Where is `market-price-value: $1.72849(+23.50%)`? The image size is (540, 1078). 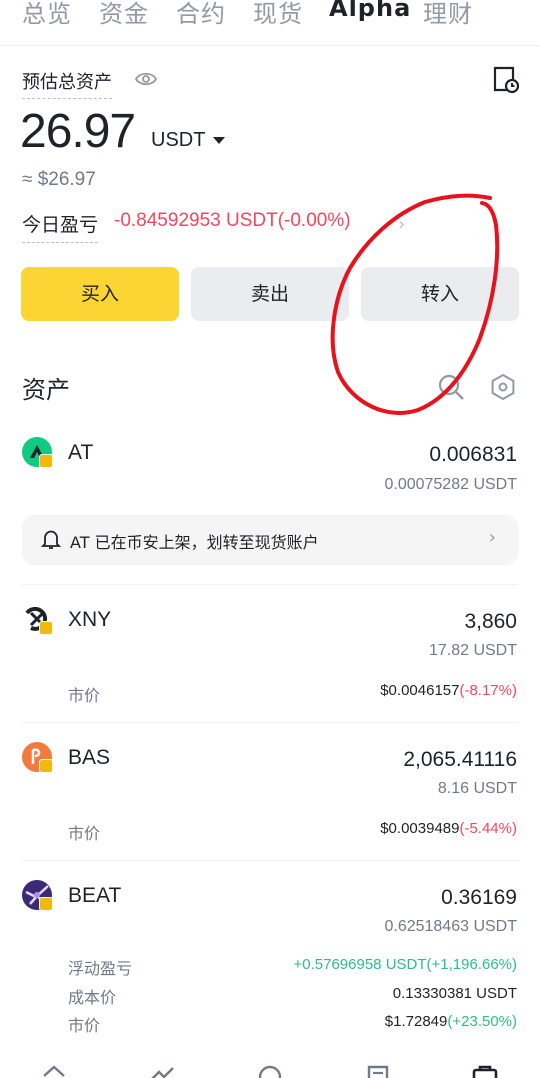 market-price-value: $1.72849(+23.50%) is located at coordinates (450, 1021).